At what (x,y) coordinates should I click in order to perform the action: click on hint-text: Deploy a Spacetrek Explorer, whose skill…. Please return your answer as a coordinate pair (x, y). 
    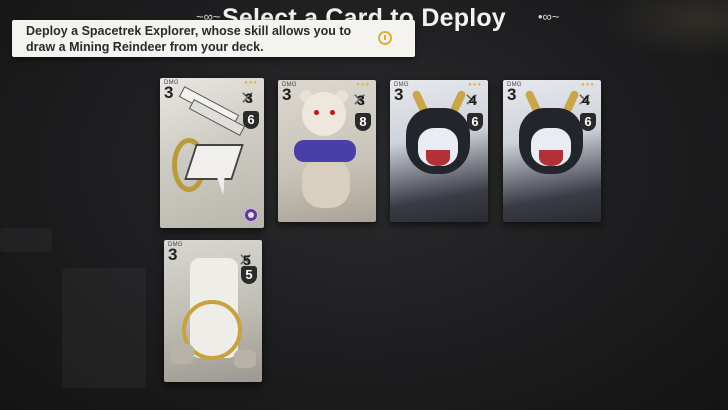
    Looking at the image, I should click on (189, 39).